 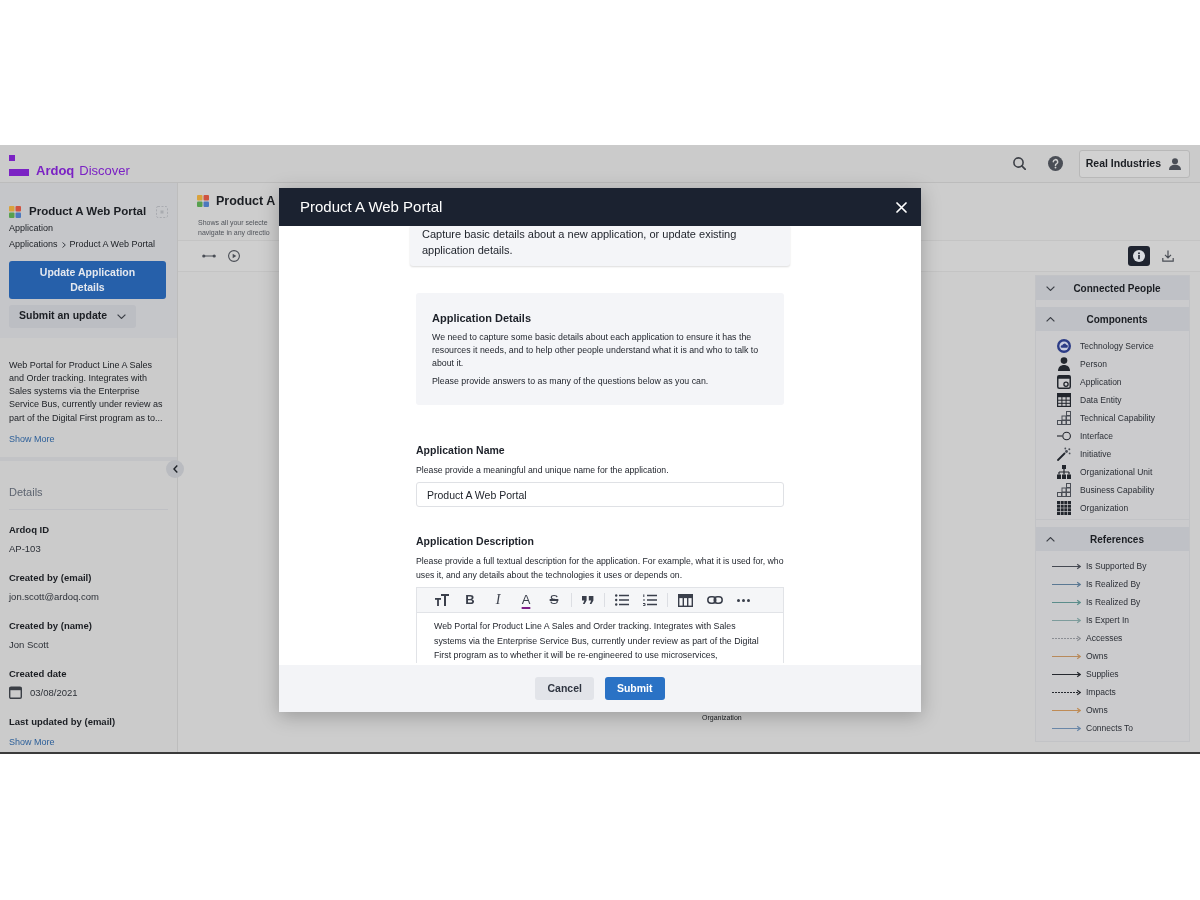 What do you see at coordinates (1117, 346) in the screenshot?
I see `component-label: Technology Service` at bounding box center [1117, 346].